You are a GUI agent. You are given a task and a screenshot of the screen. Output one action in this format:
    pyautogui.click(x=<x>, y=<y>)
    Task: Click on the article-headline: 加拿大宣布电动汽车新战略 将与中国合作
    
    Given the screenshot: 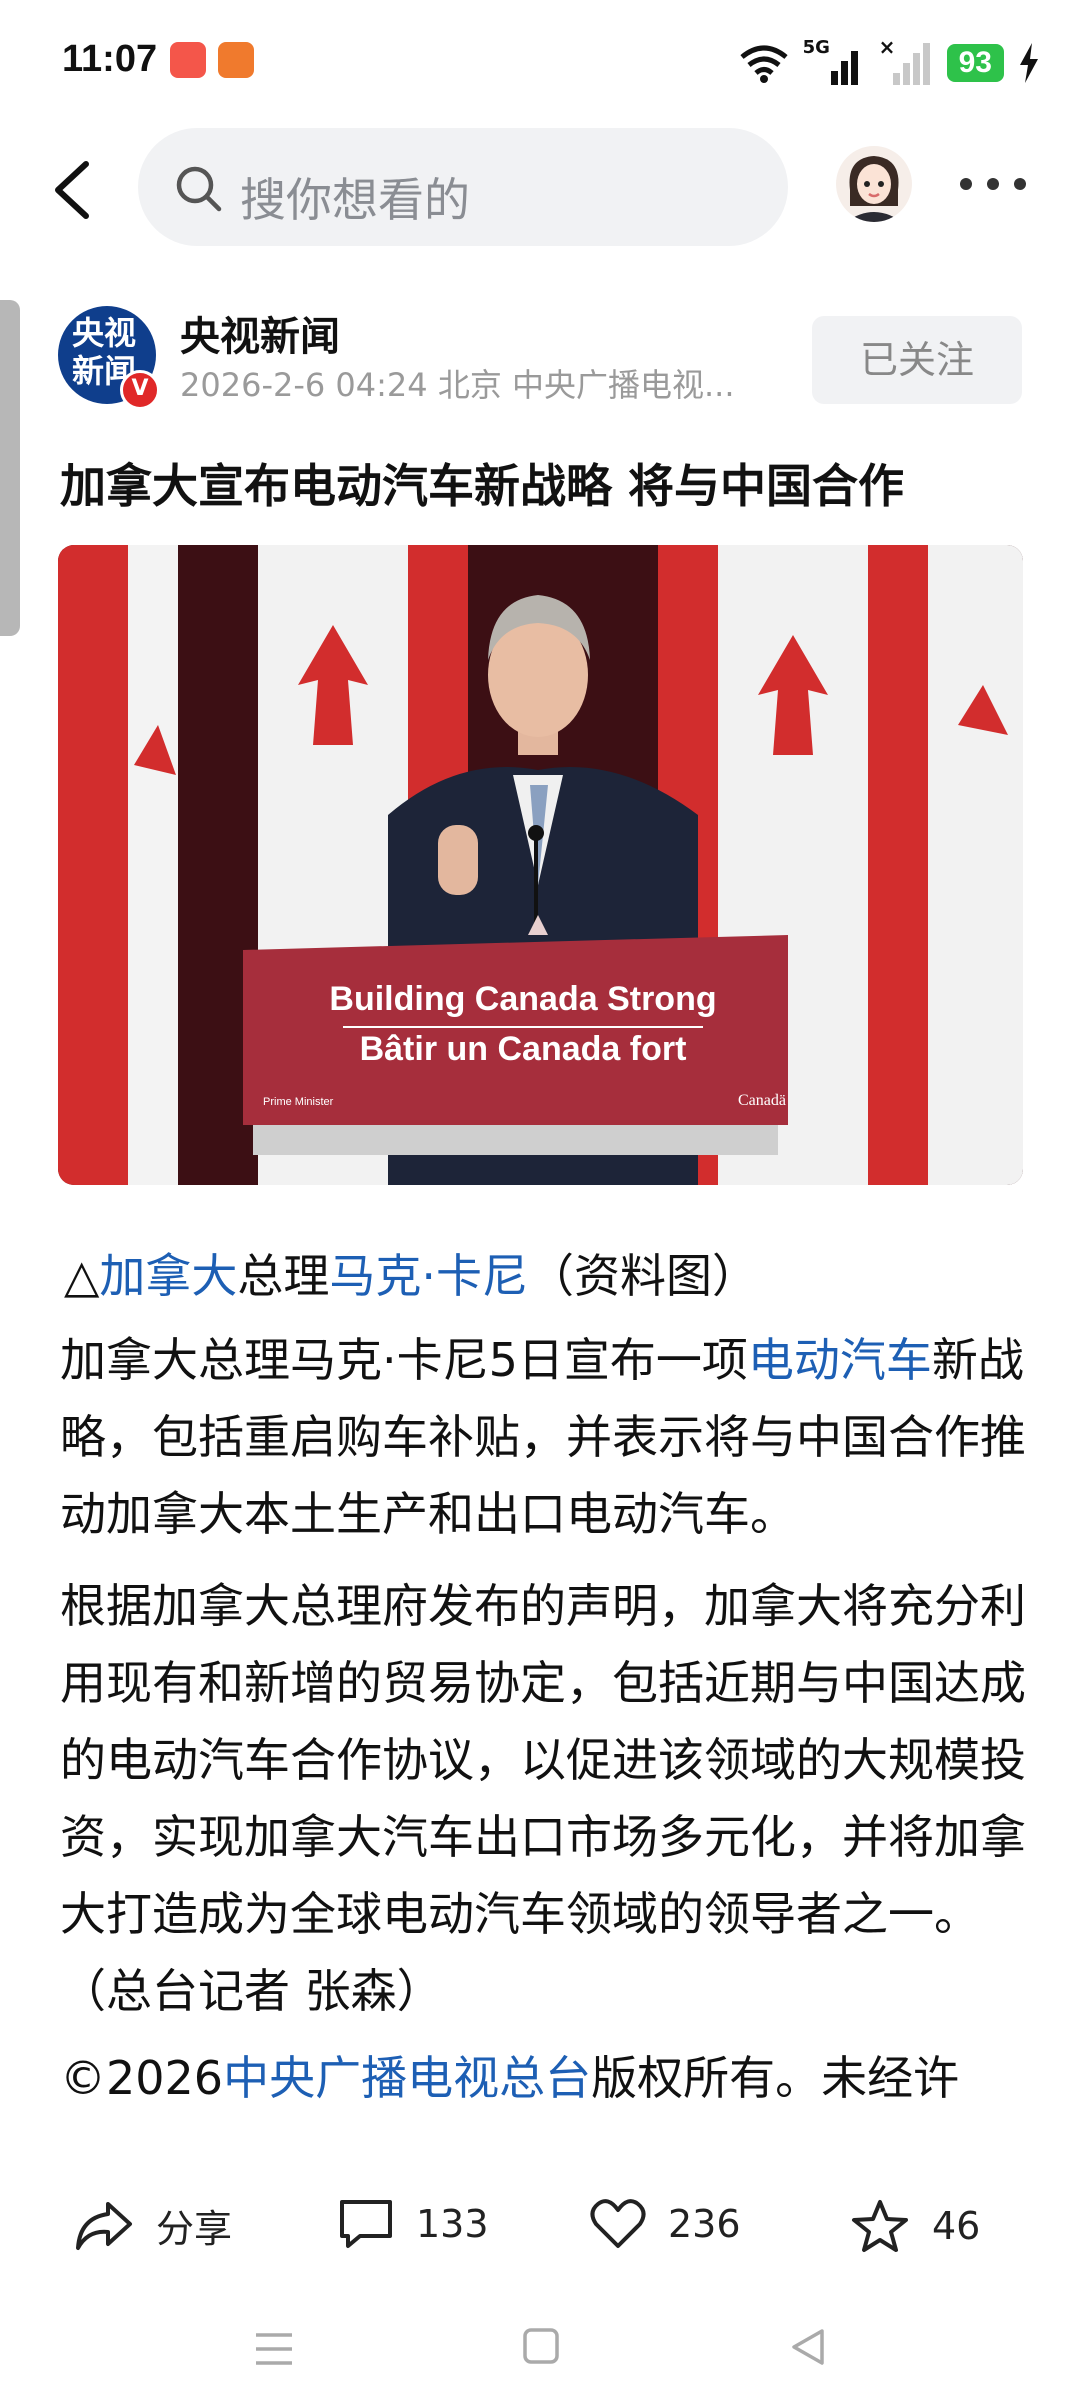 What is the action you would take?
    pyautogui.click(x=482, y=486)
    